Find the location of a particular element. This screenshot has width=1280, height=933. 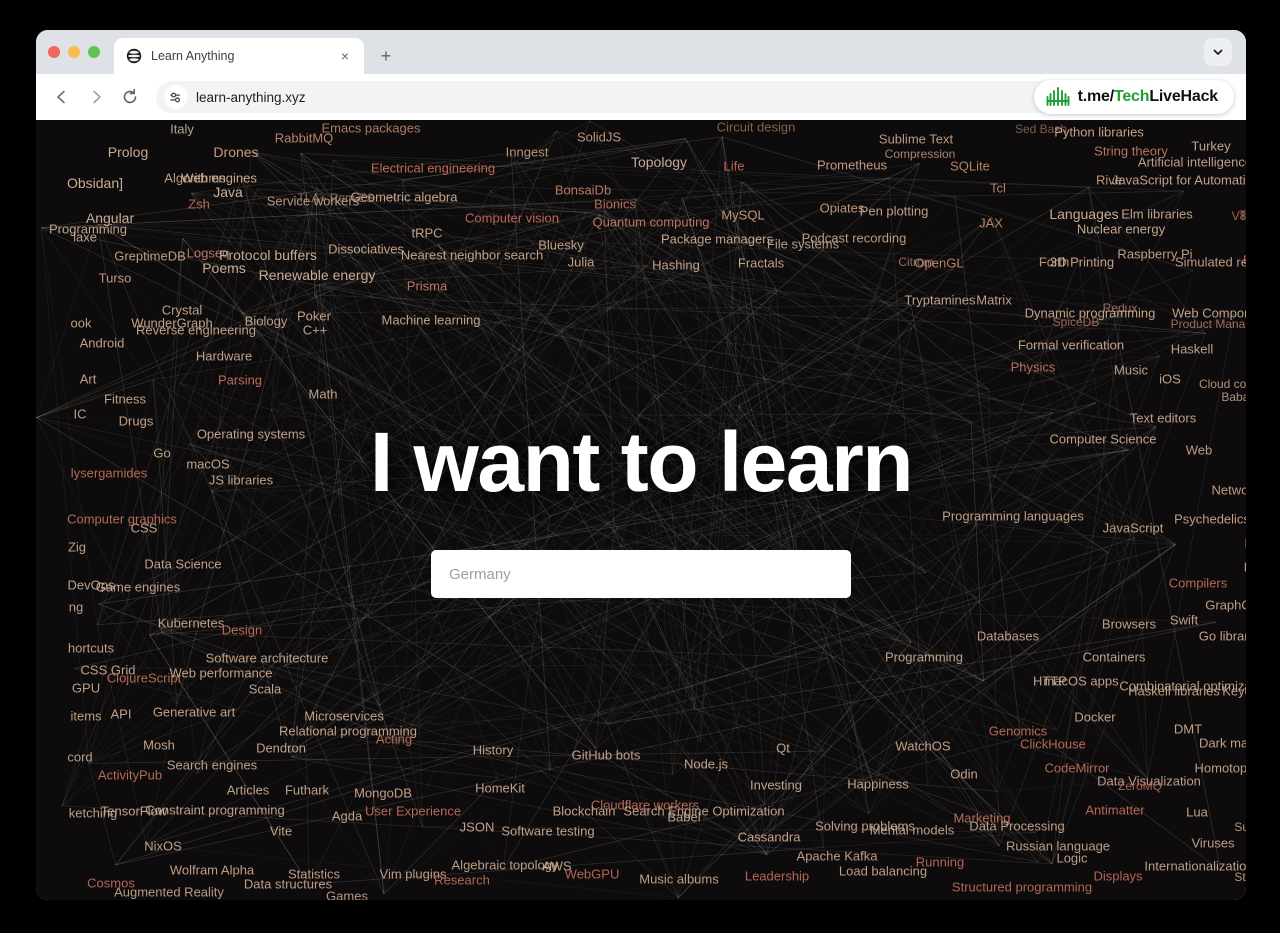

chevron-down-icon is located at coordinates (1218, 52).